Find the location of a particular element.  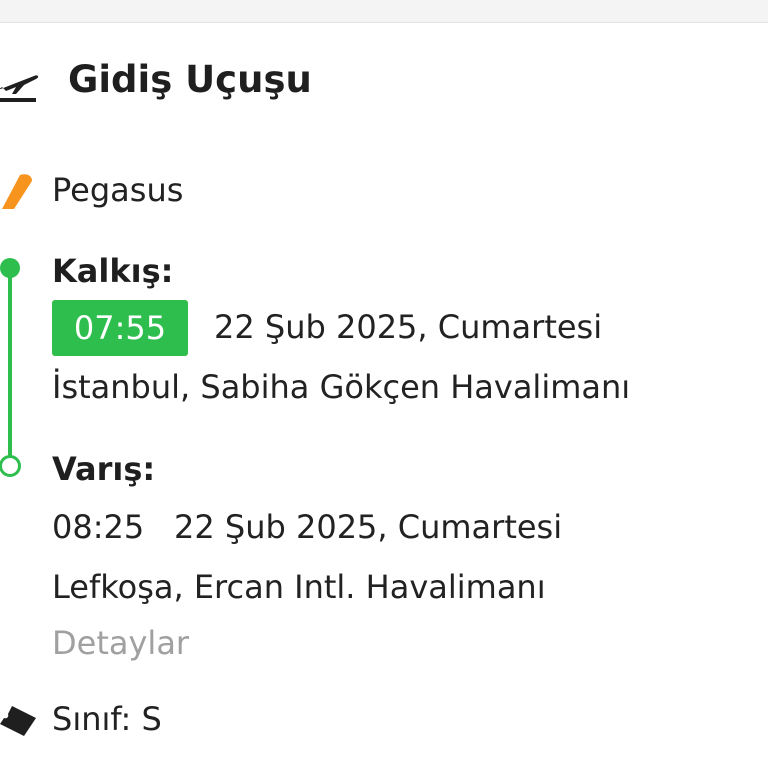

pegasus-logo is located at coordinates (17, 191).